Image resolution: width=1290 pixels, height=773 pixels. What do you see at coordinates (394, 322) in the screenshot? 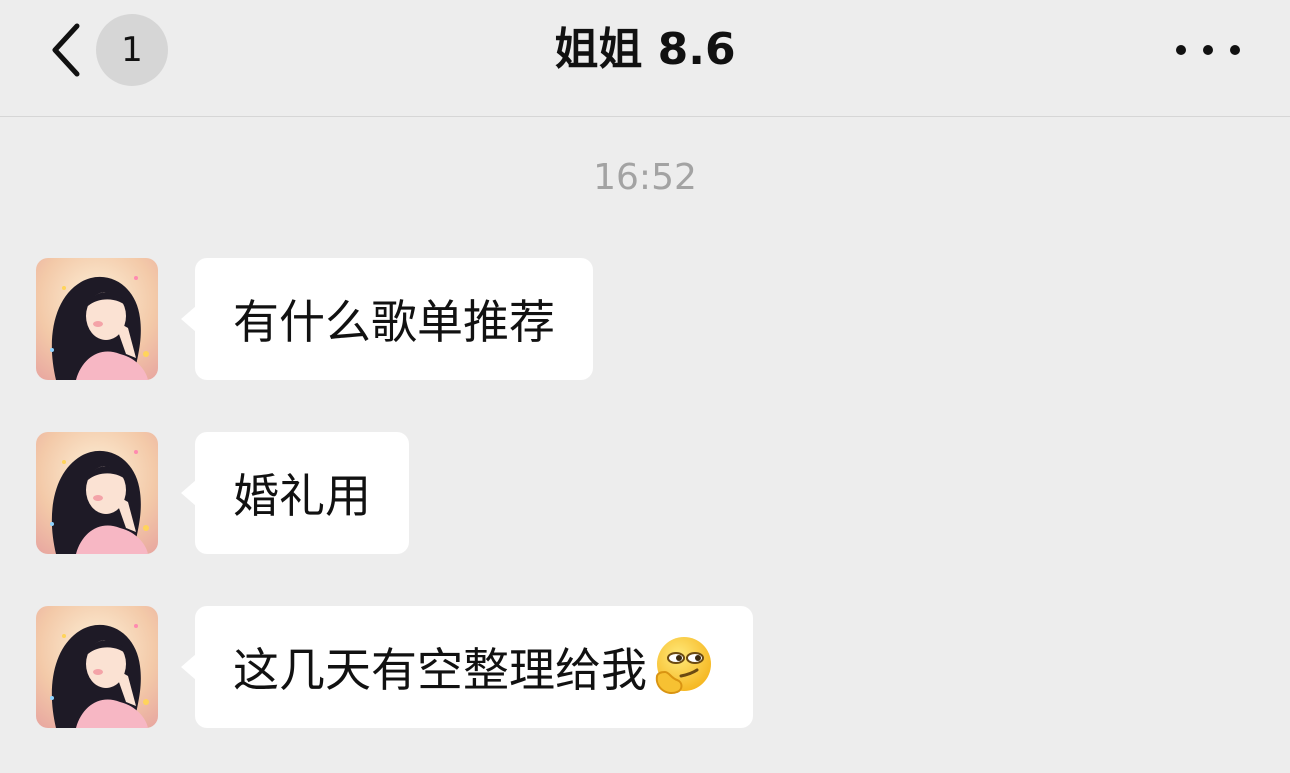
I see `message-text: 有什么歌单推荐` at bounding box center [394, 322].